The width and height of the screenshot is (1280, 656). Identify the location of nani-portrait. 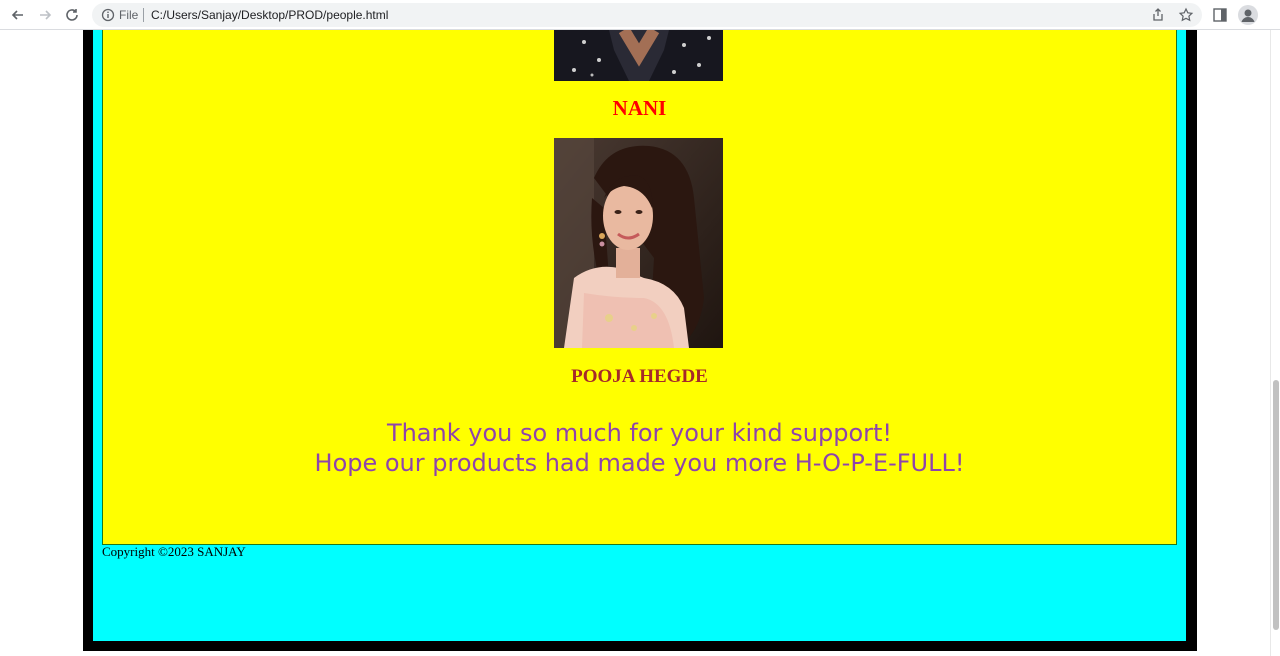
(638, 55).